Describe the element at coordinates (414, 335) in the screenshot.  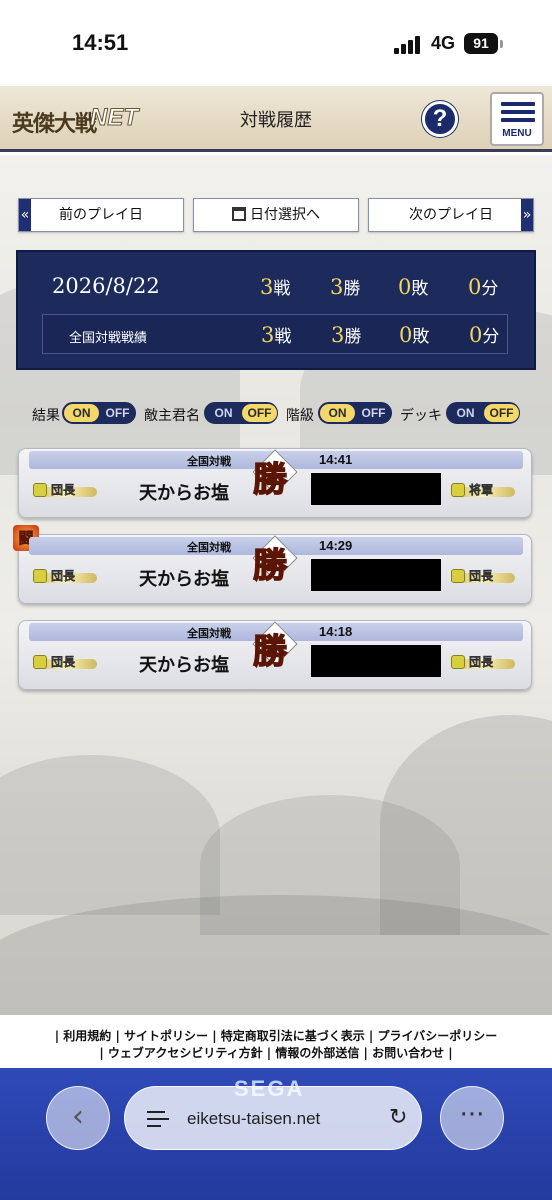
I see `national-losses: 0敗` at that location.